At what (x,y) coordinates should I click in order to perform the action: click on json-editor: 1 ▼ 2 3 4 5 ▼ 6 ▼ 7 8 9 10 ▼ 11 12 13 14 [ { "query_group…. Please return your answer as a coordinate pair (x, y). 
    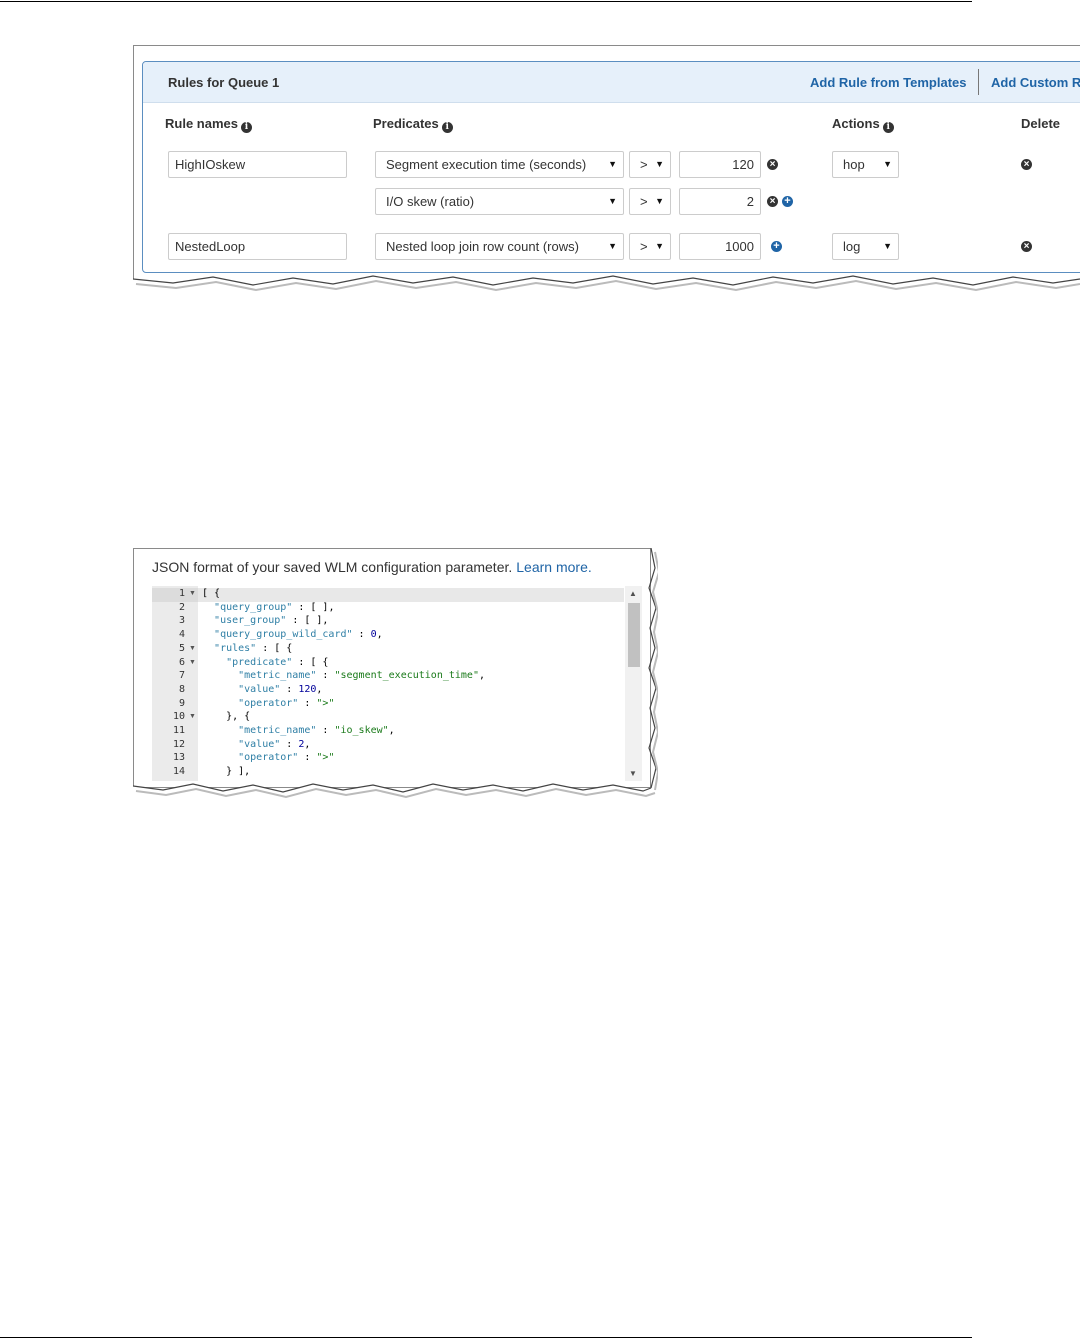
    Looking at the image, I should click on (397, 683).